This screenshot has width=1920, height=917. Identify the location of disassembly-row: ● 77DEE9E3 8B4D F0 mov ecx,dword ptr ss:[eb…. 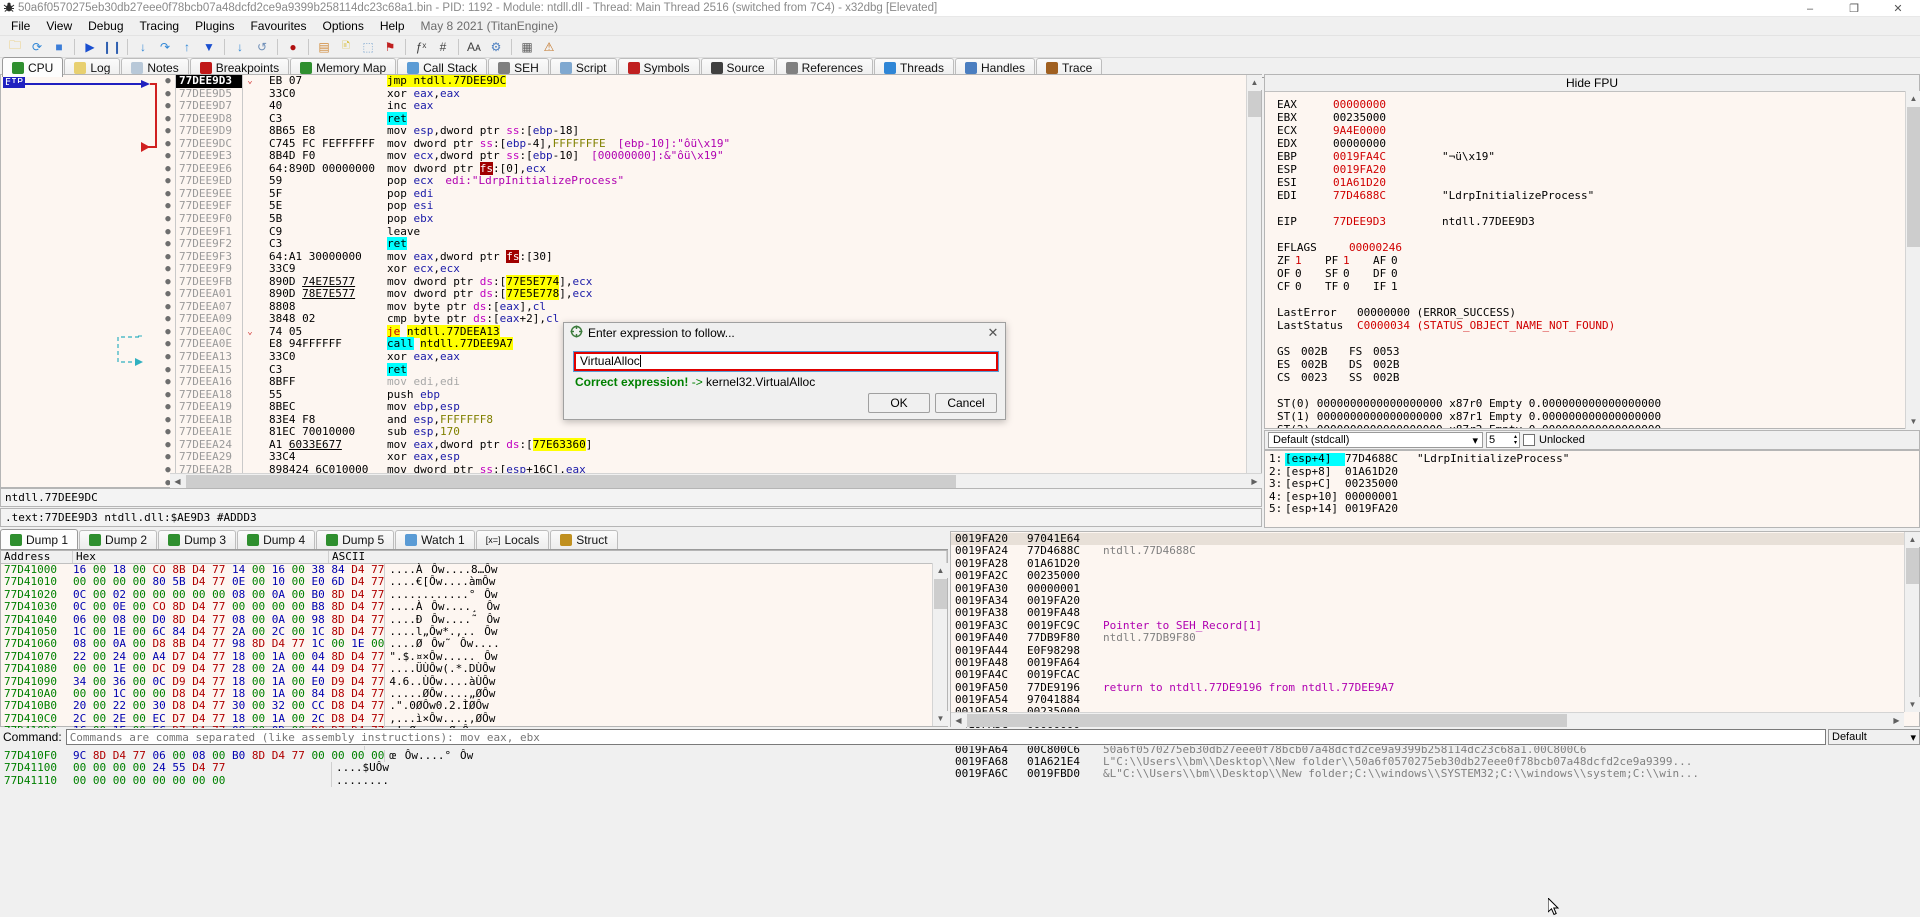
(631, 156).